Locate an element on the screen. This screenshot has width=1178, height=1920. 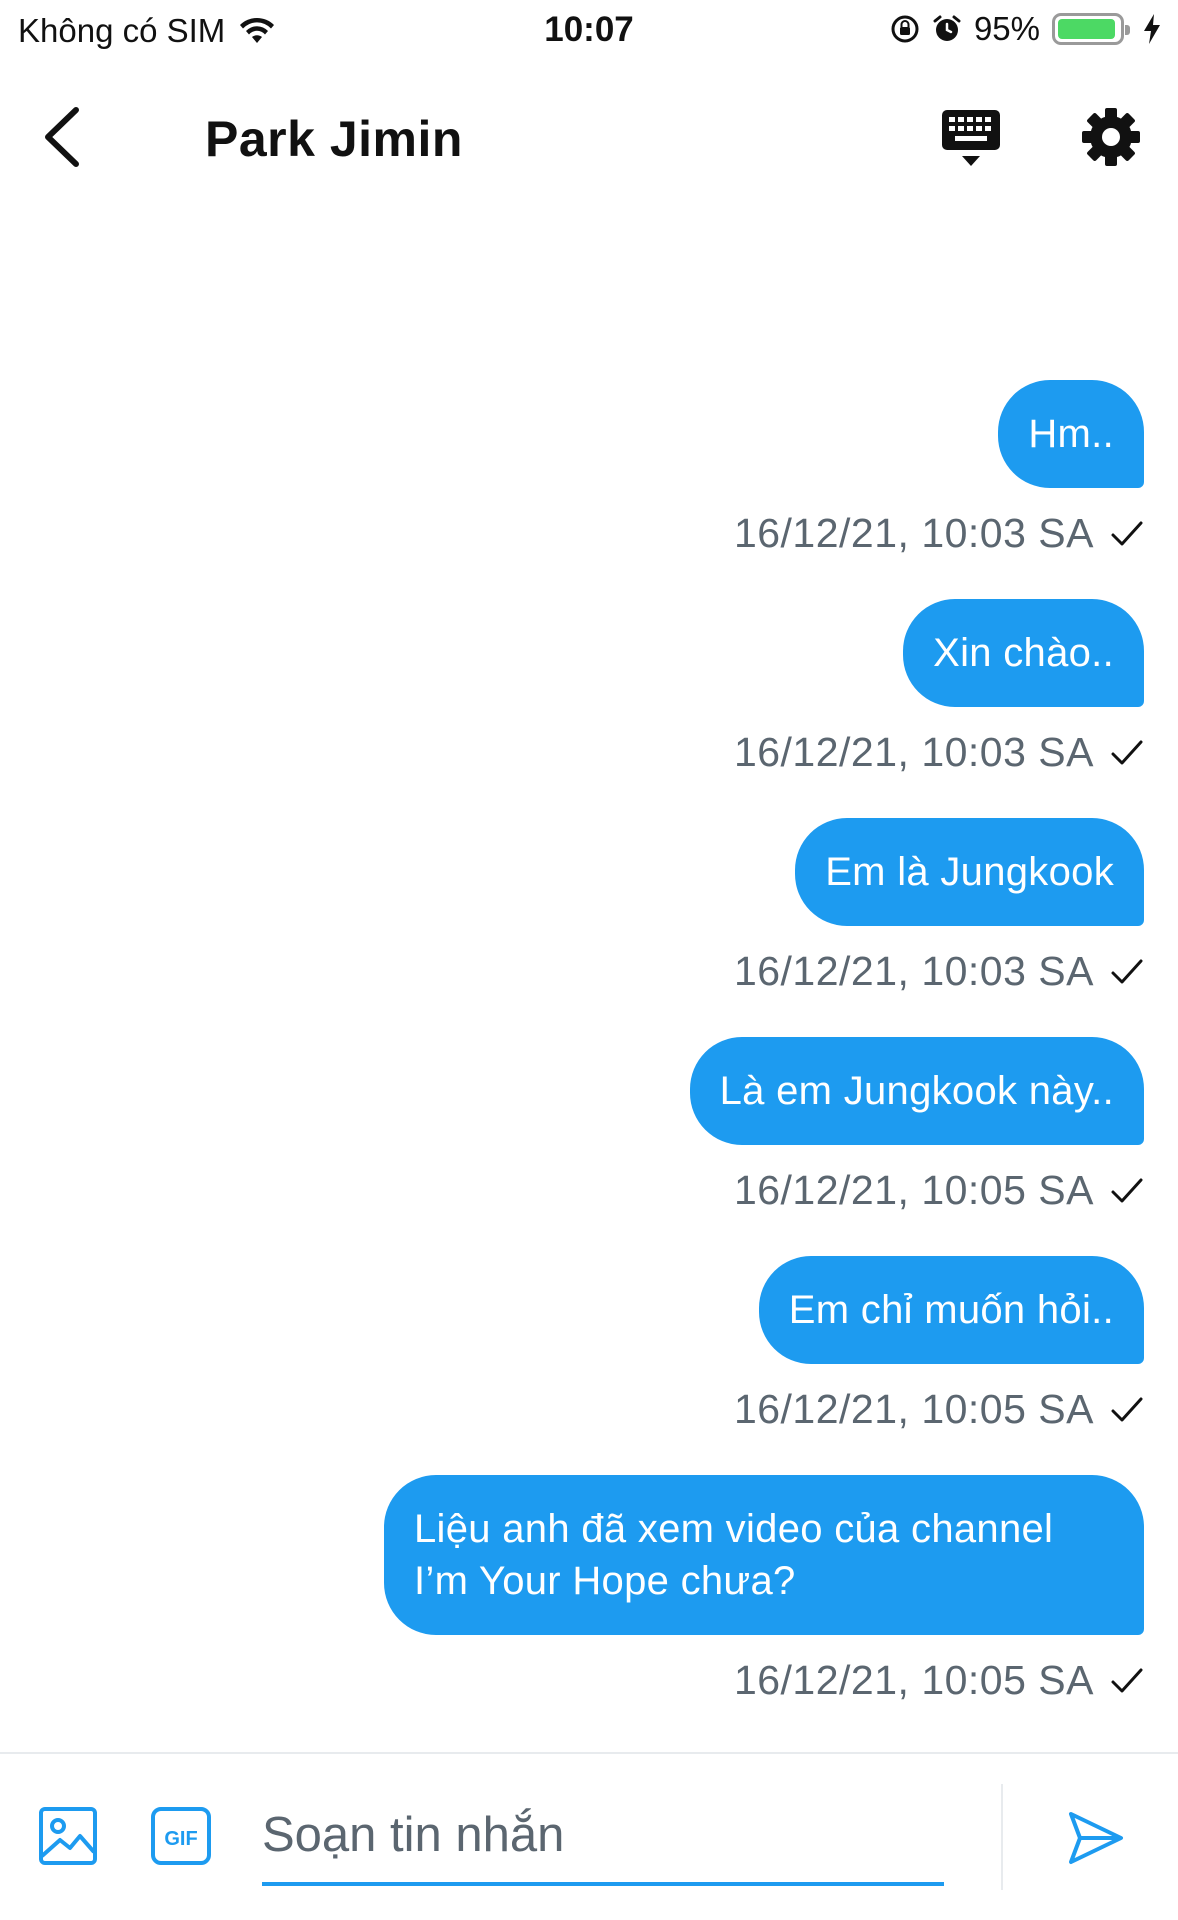
battery-level is located at coordinates (1086, 29).